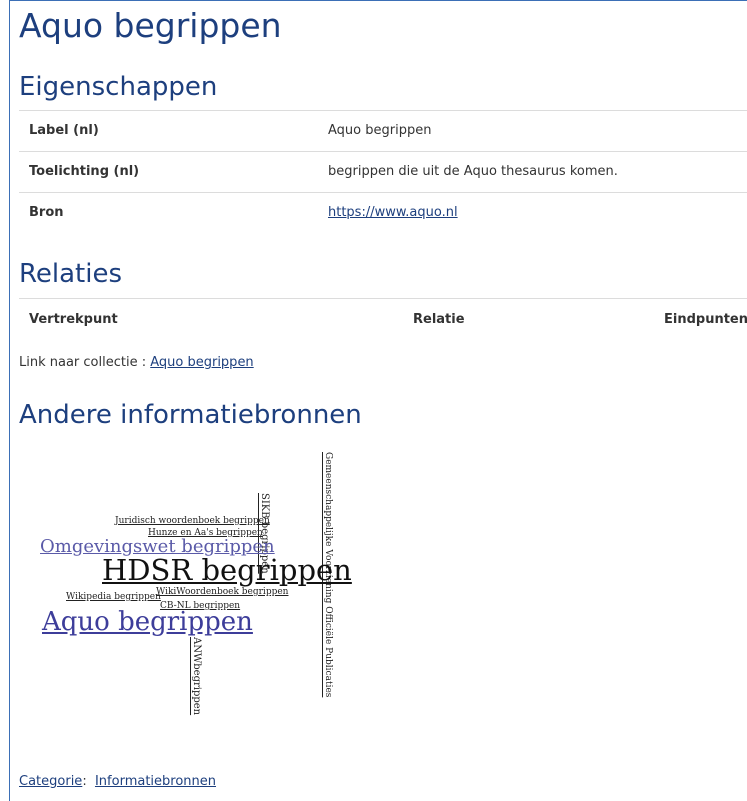 This screenshot has width=747, height=801. I want to click on category-value-link: Informatiebronnen, so click(155, 781).